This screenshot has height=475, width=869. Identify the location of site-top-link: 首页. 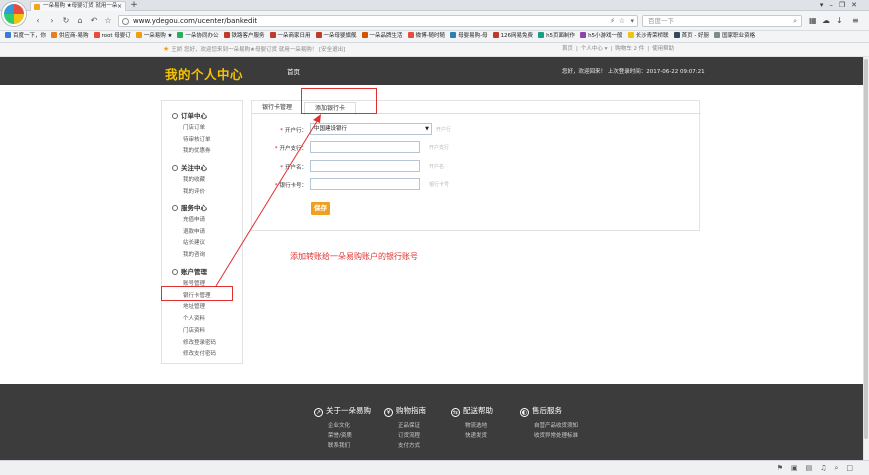
(567, 49).